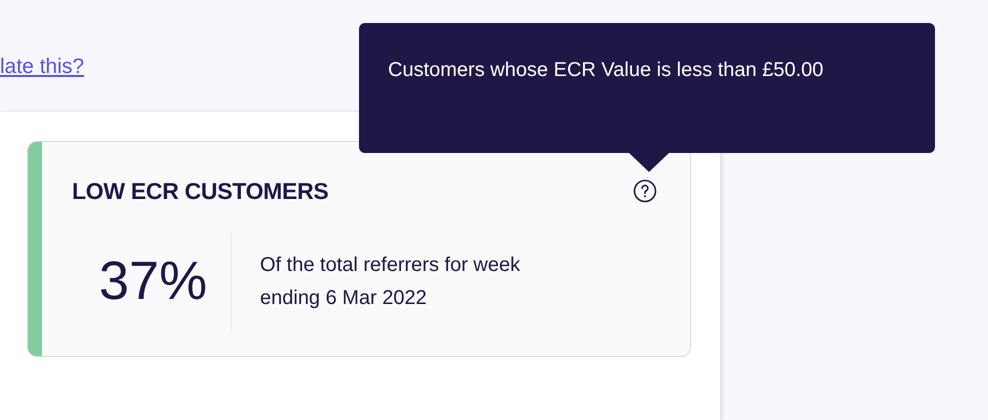 The height and width of the screenshot is (420, 988). I want to click on tooltip-text: Customers whose ECR Value is less than £50.00, so click(606, 70).